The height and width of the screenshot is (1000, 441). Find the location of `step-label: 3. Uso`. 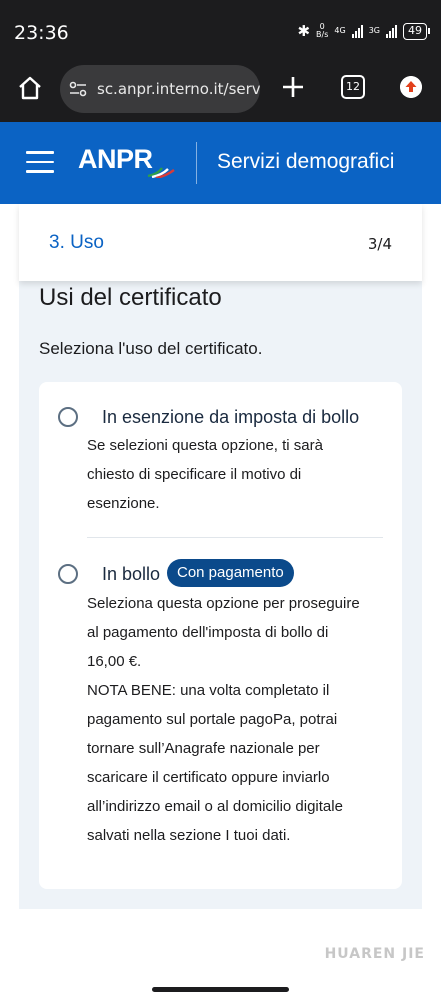

step-label: 3. Uso is located at coordinates (76, 242).